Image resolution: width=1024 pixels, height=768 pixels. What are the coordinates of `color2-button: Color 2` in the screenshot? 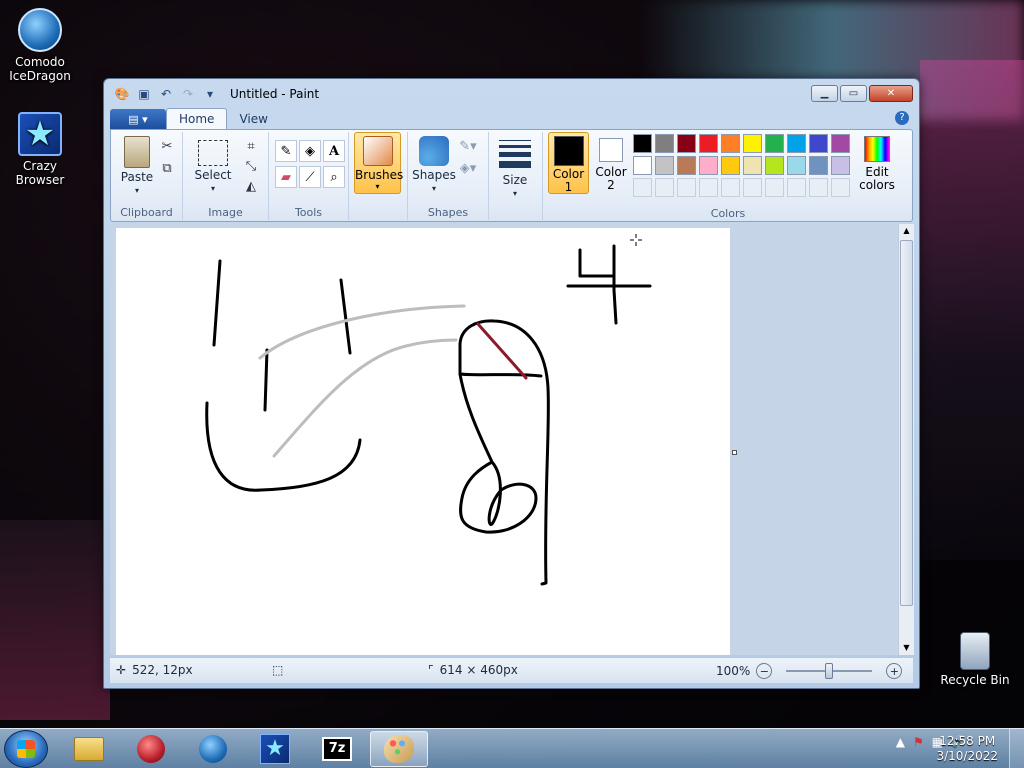 It's located at (611, 163).